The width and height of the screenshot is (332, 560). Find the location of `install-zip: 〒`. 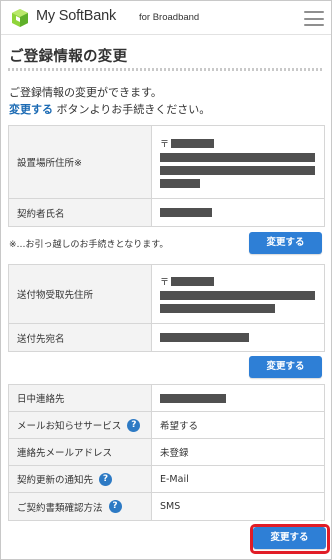

install-zip: 〒 is located at coordinates (187, 143).